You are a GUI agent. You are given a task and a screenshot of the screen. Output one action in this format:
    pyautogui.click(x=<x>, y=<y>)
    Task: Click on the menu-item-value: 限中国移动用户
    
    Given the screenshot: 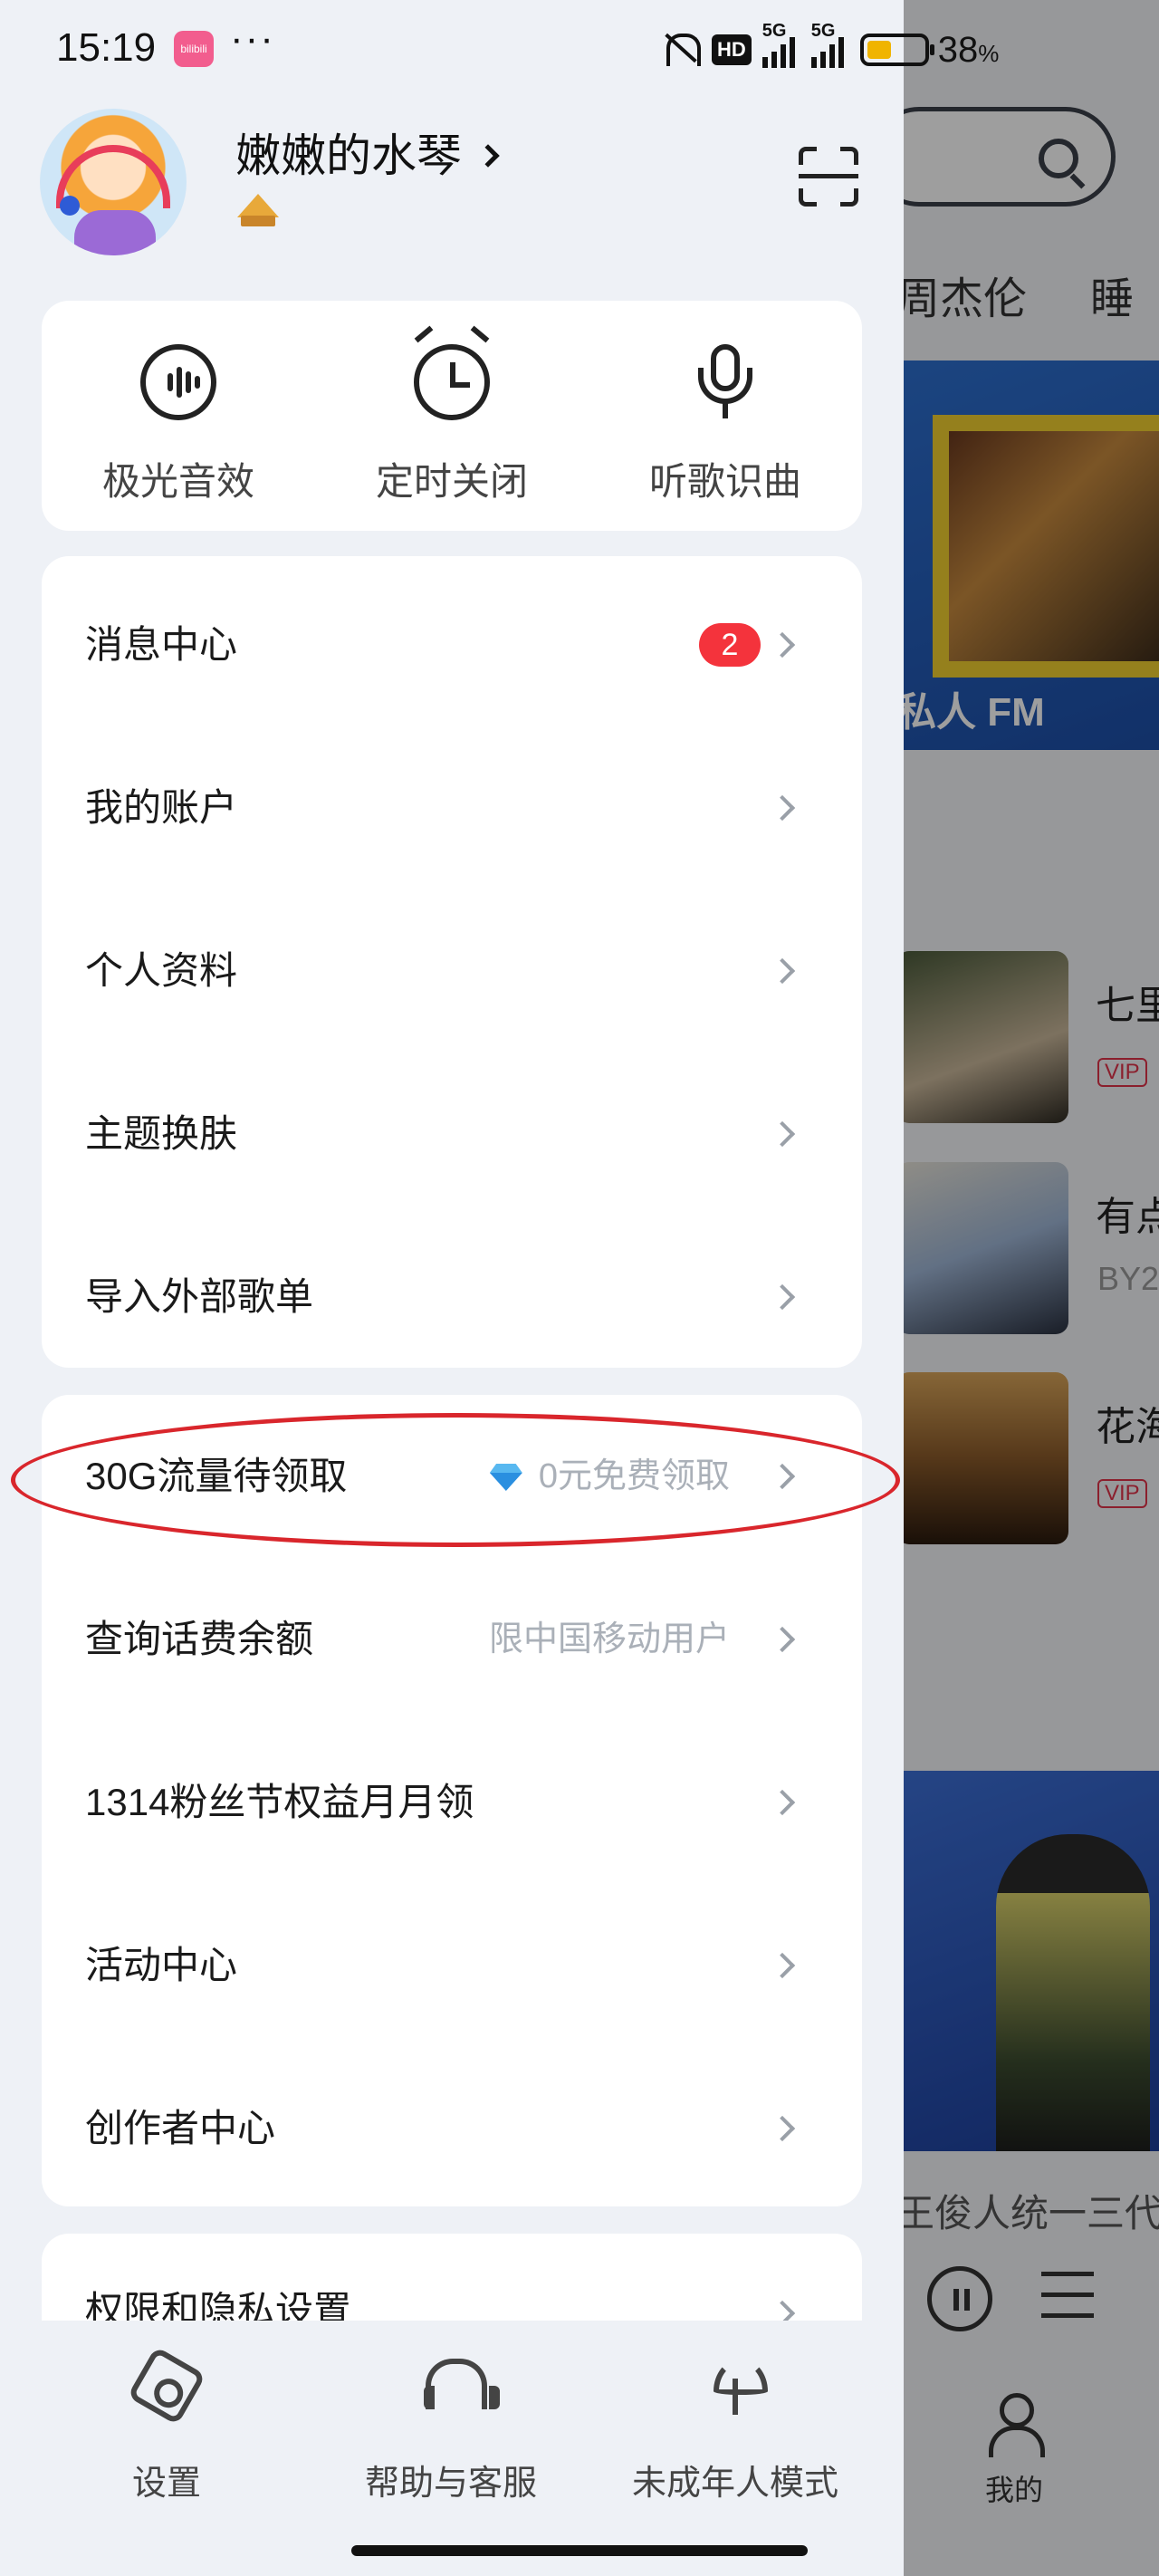 What is the action you would take?
    pyautogui.click(x=609, y=1639)
    